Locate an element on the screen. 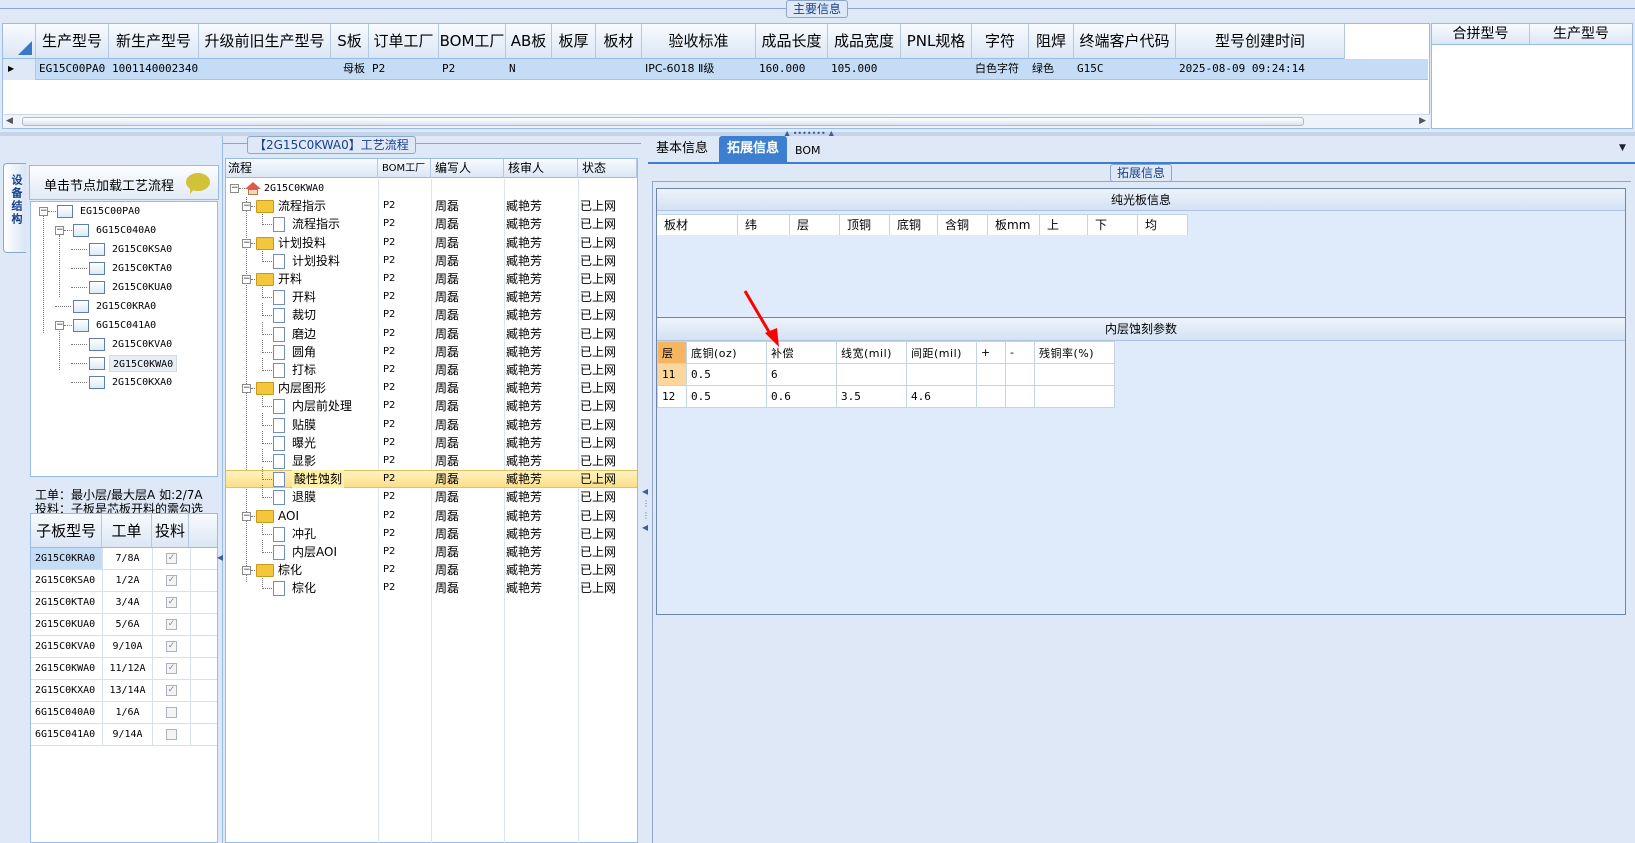  etch-row: 12 0.5 0.6 3.5 4.6 is located at coordinates (886, 396).